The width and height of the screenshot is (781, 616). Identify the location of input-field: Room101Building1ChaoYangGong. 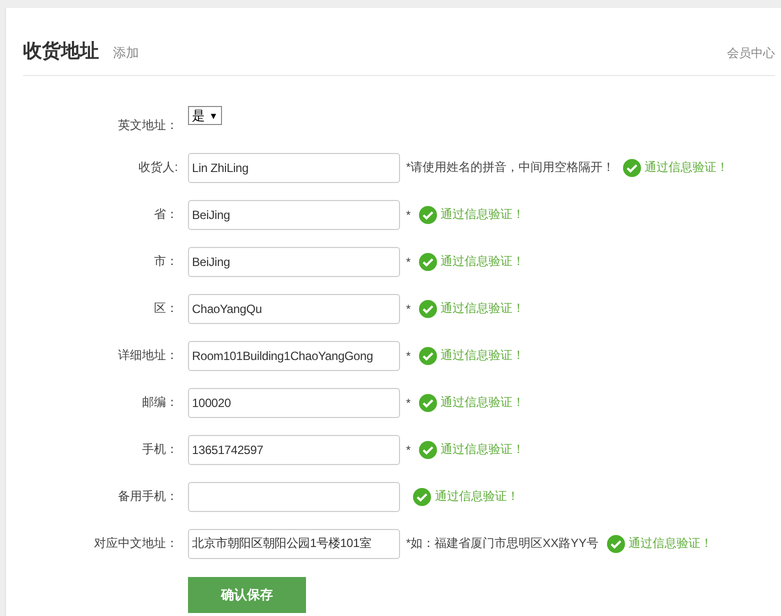
(294, 355).